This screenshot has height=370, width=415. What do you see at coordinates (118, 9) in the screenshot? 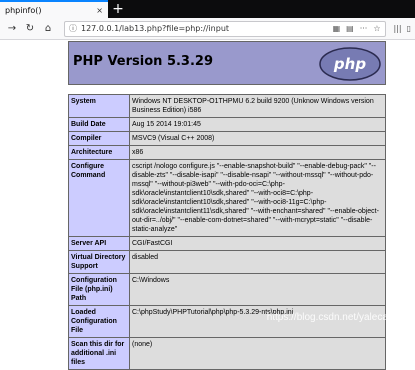
I see `new-tab-button: +` at bounding box center [118, 9].